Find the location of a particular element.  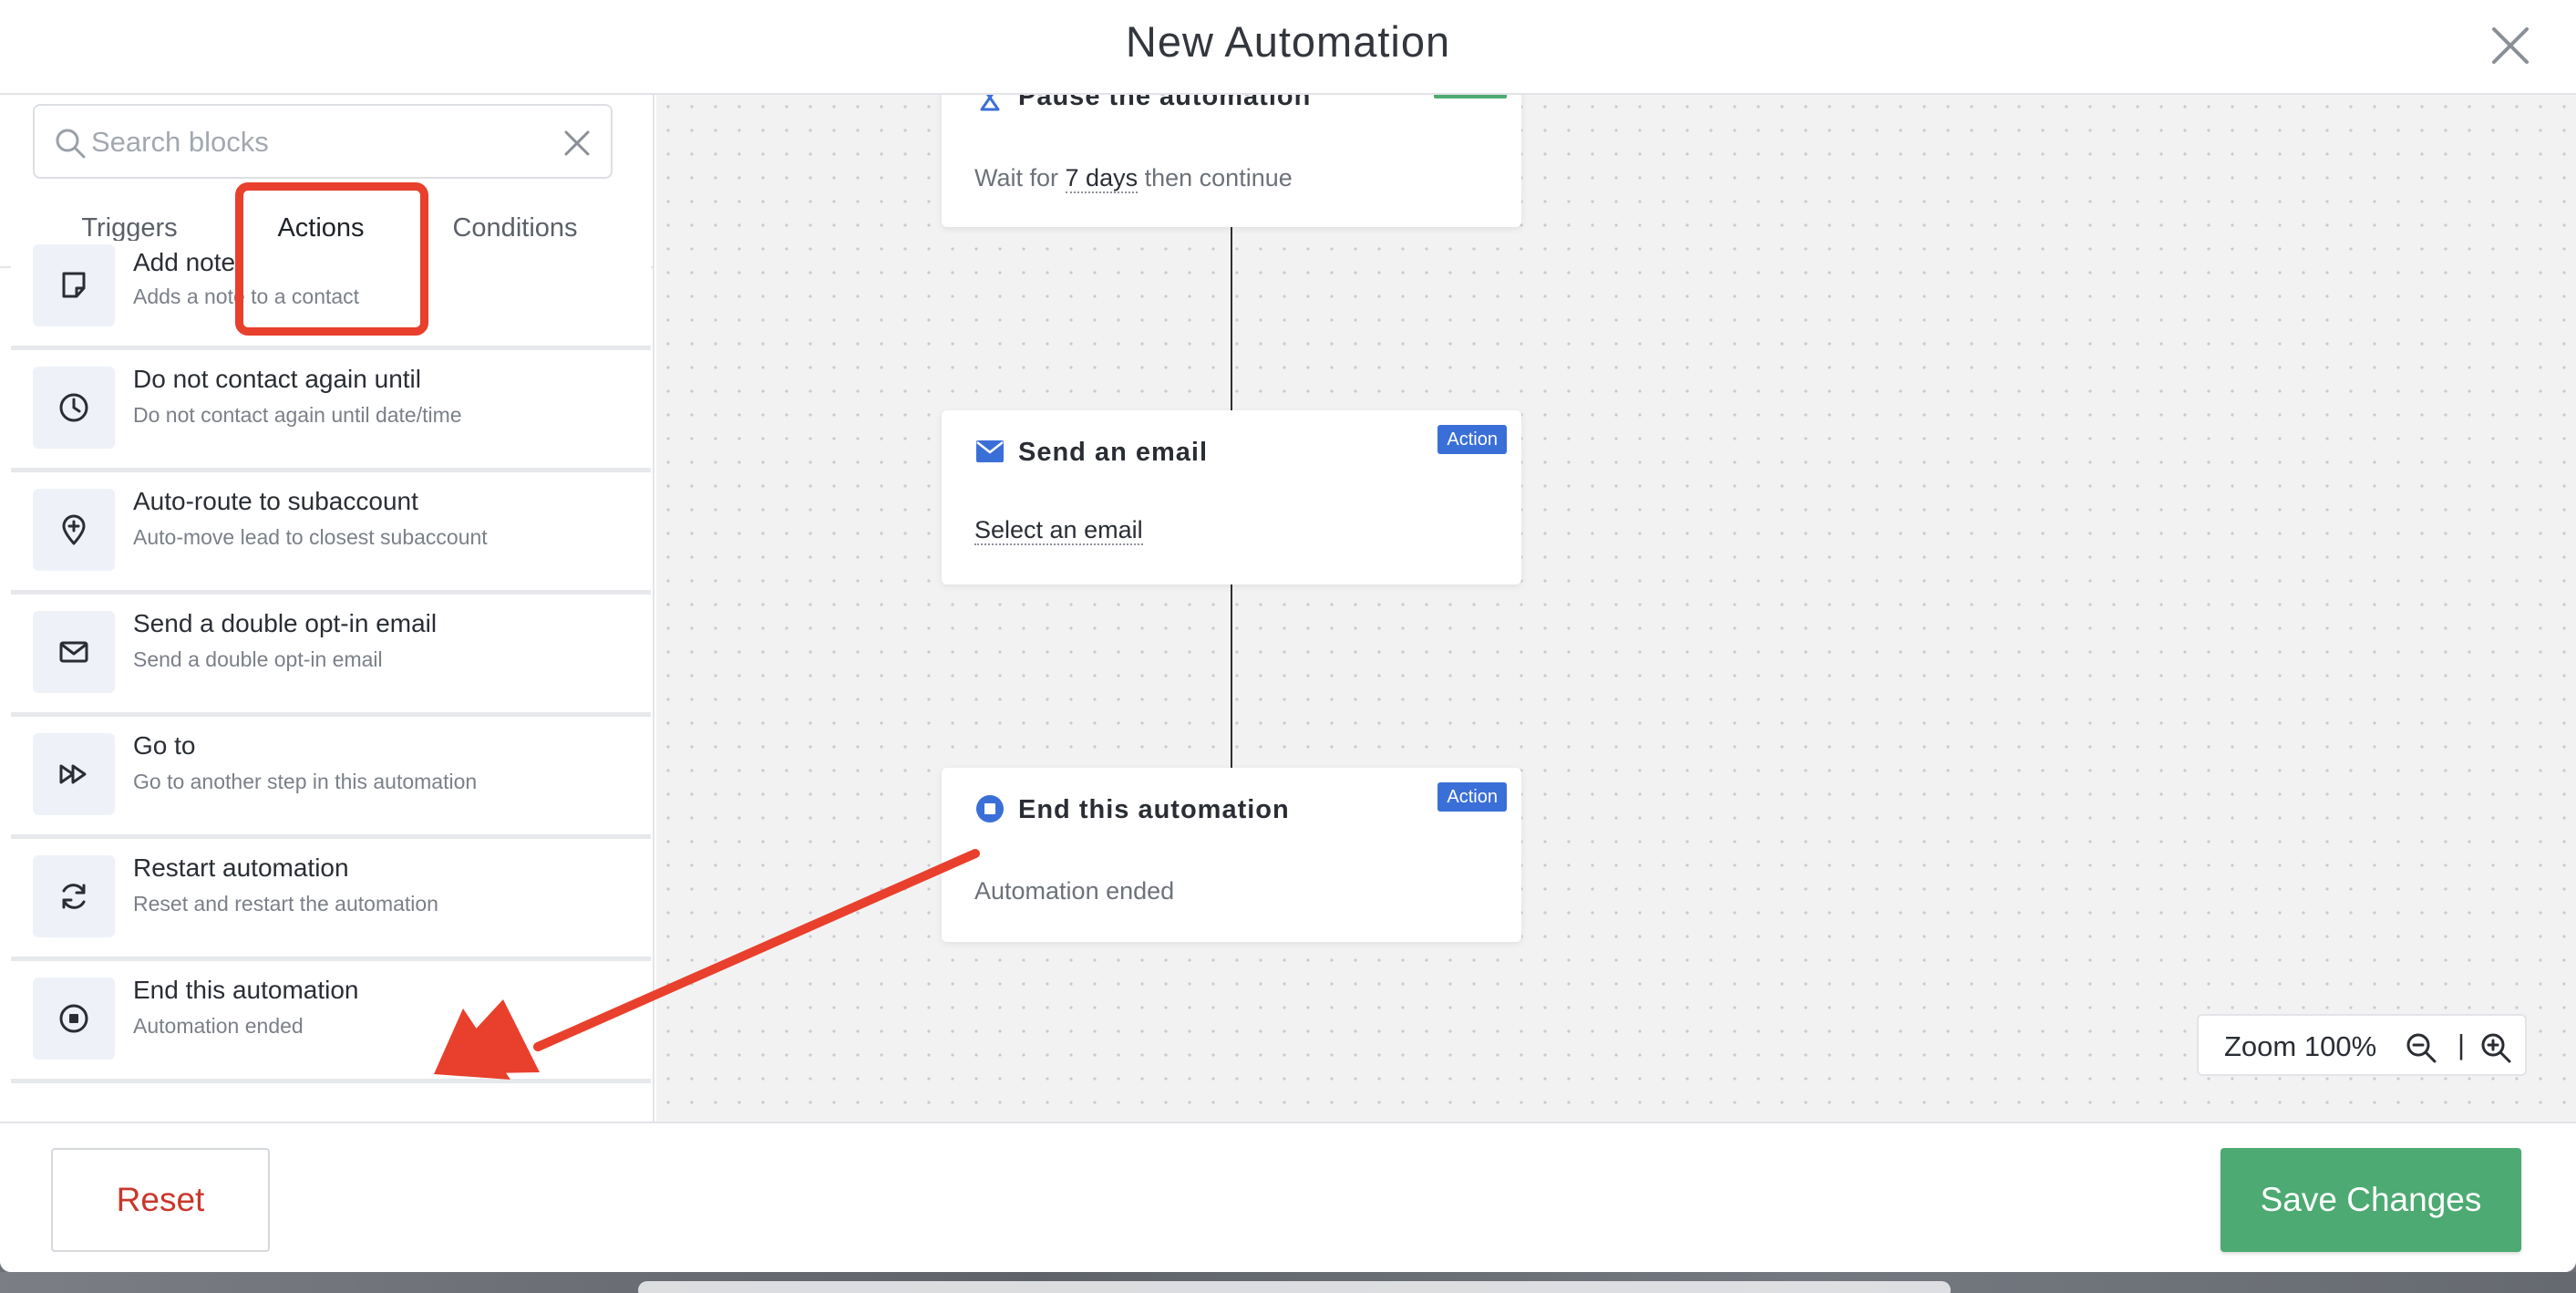

node-title: Send an email is located at coordinates (1113, 452).